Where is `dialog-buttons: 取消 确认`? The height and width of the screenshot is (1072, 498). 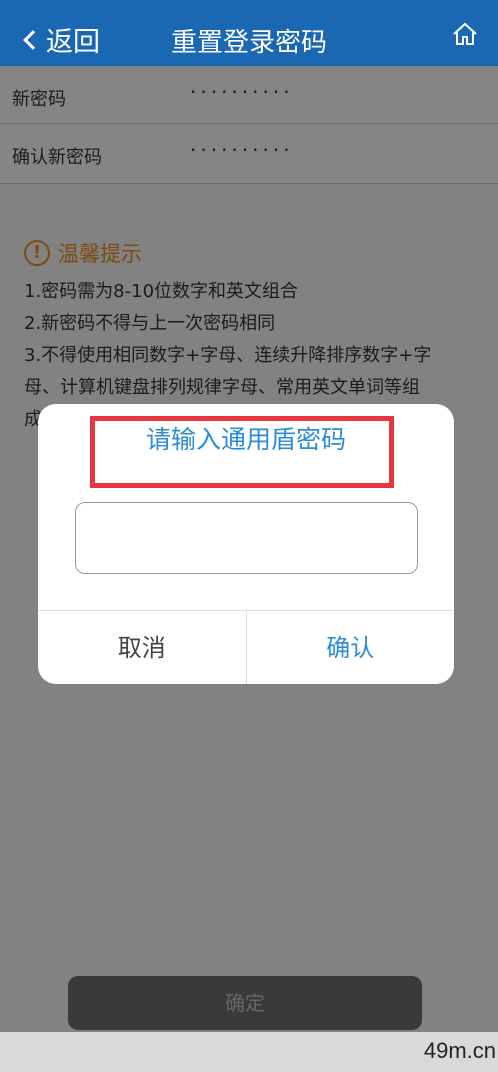 dialog-buttons: 取消 确认 is located at coordinates (246, 647).